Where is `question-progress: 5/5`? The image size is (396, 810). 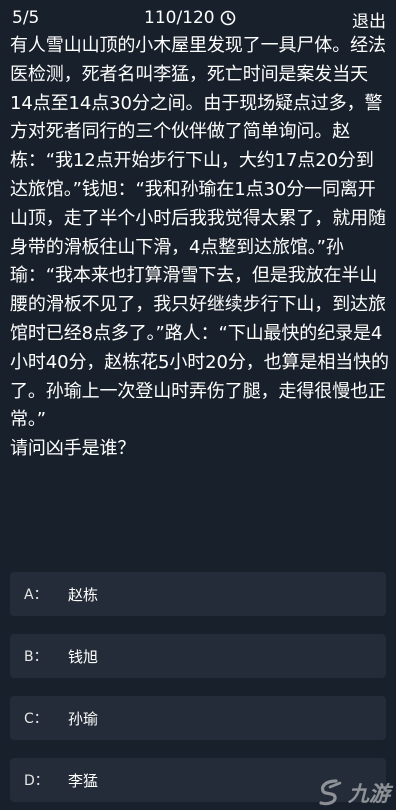 question-progress: 5/5 is located at coordinates (26, 18).